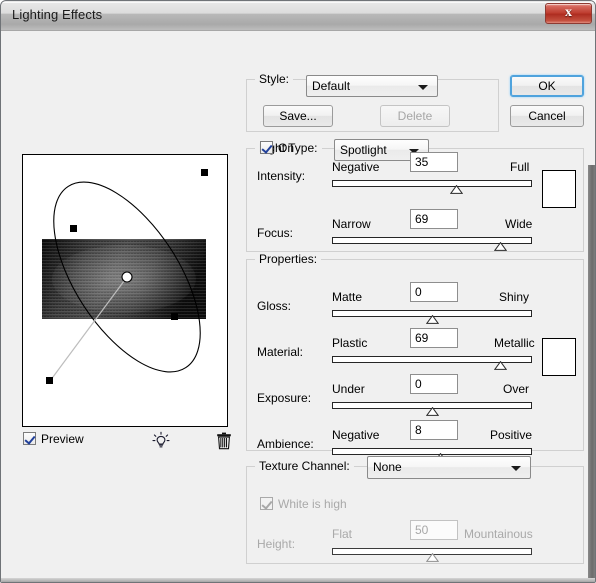 Image resolution: width=596 pixels, height=583 pixels. Describe the element at coordinates (161, 441) in the screenshot. I see `light-bulb-icon` at that location.